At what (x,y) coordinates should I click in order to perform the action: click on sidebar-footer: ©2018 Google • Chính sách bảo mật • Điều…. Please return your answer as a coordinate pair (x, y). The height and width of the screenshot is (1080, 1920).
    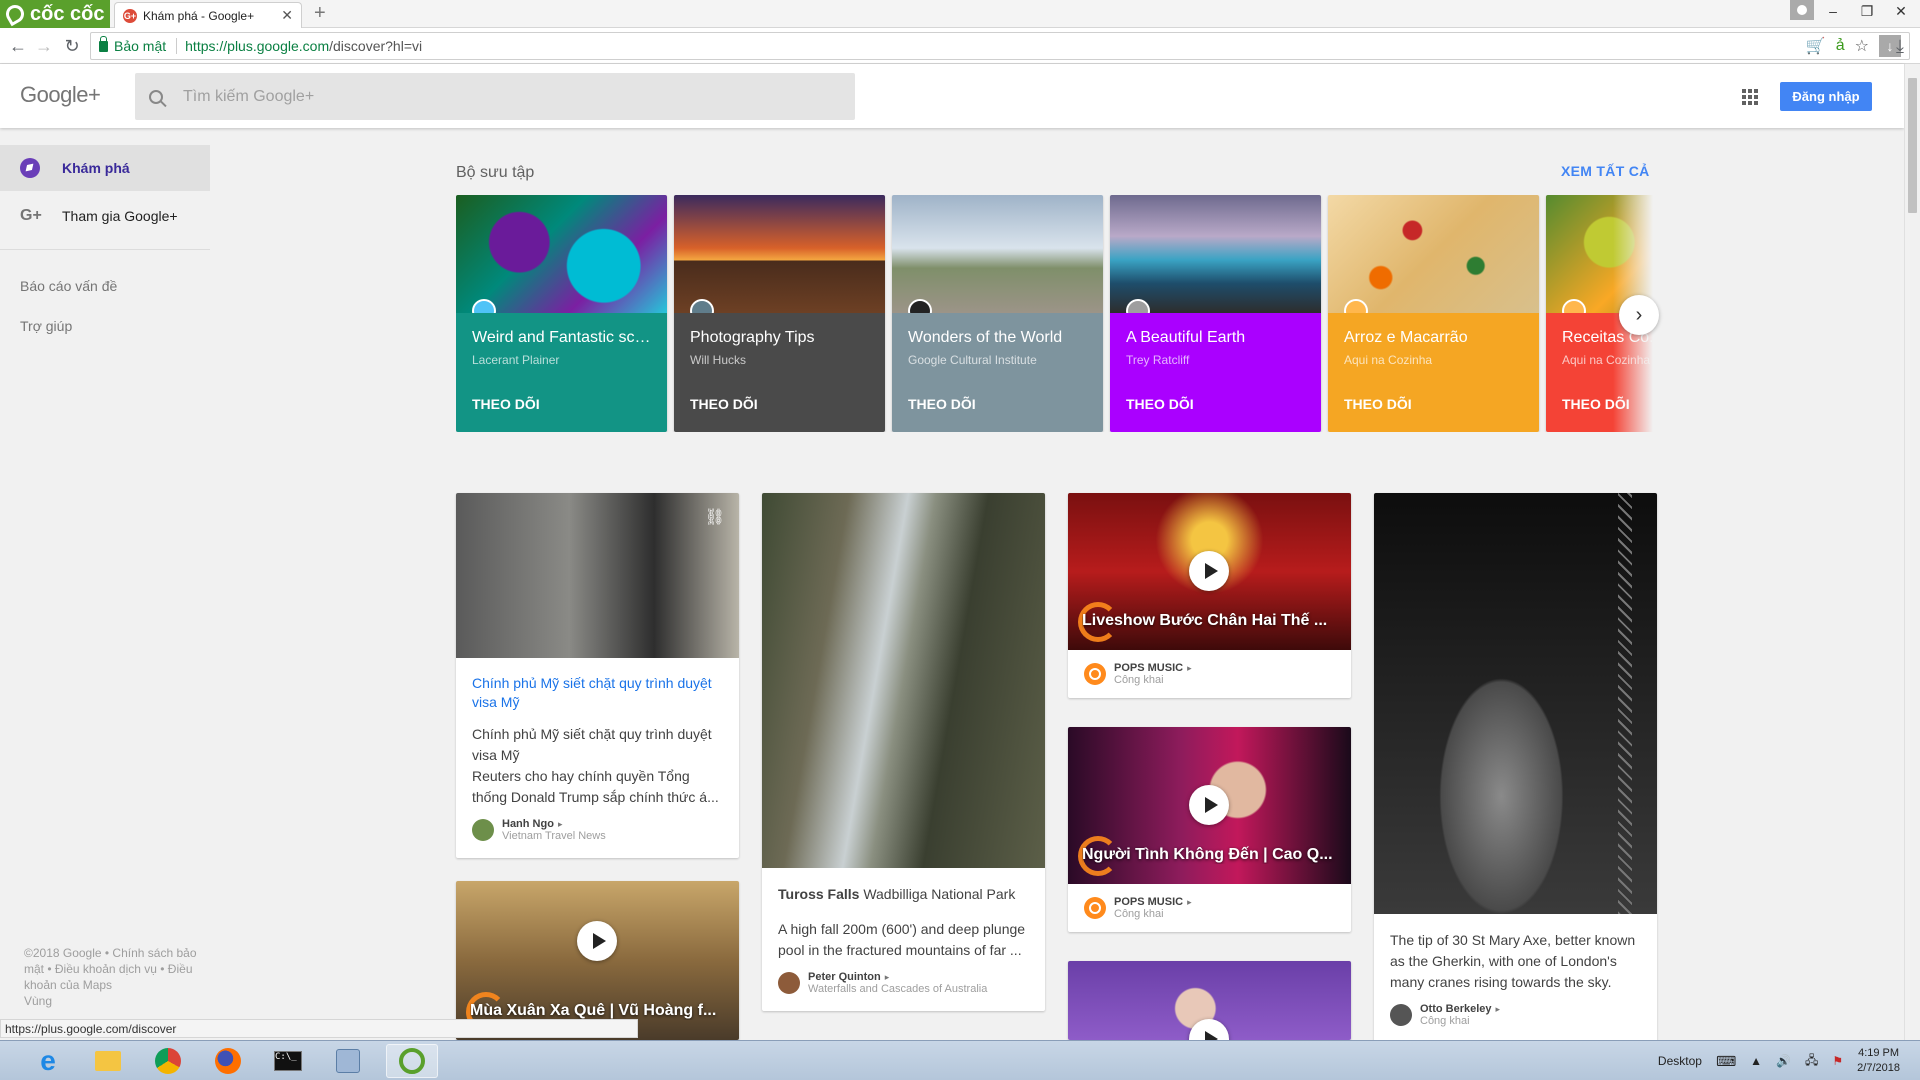
    Looking at the image, I should click on (114, 977).